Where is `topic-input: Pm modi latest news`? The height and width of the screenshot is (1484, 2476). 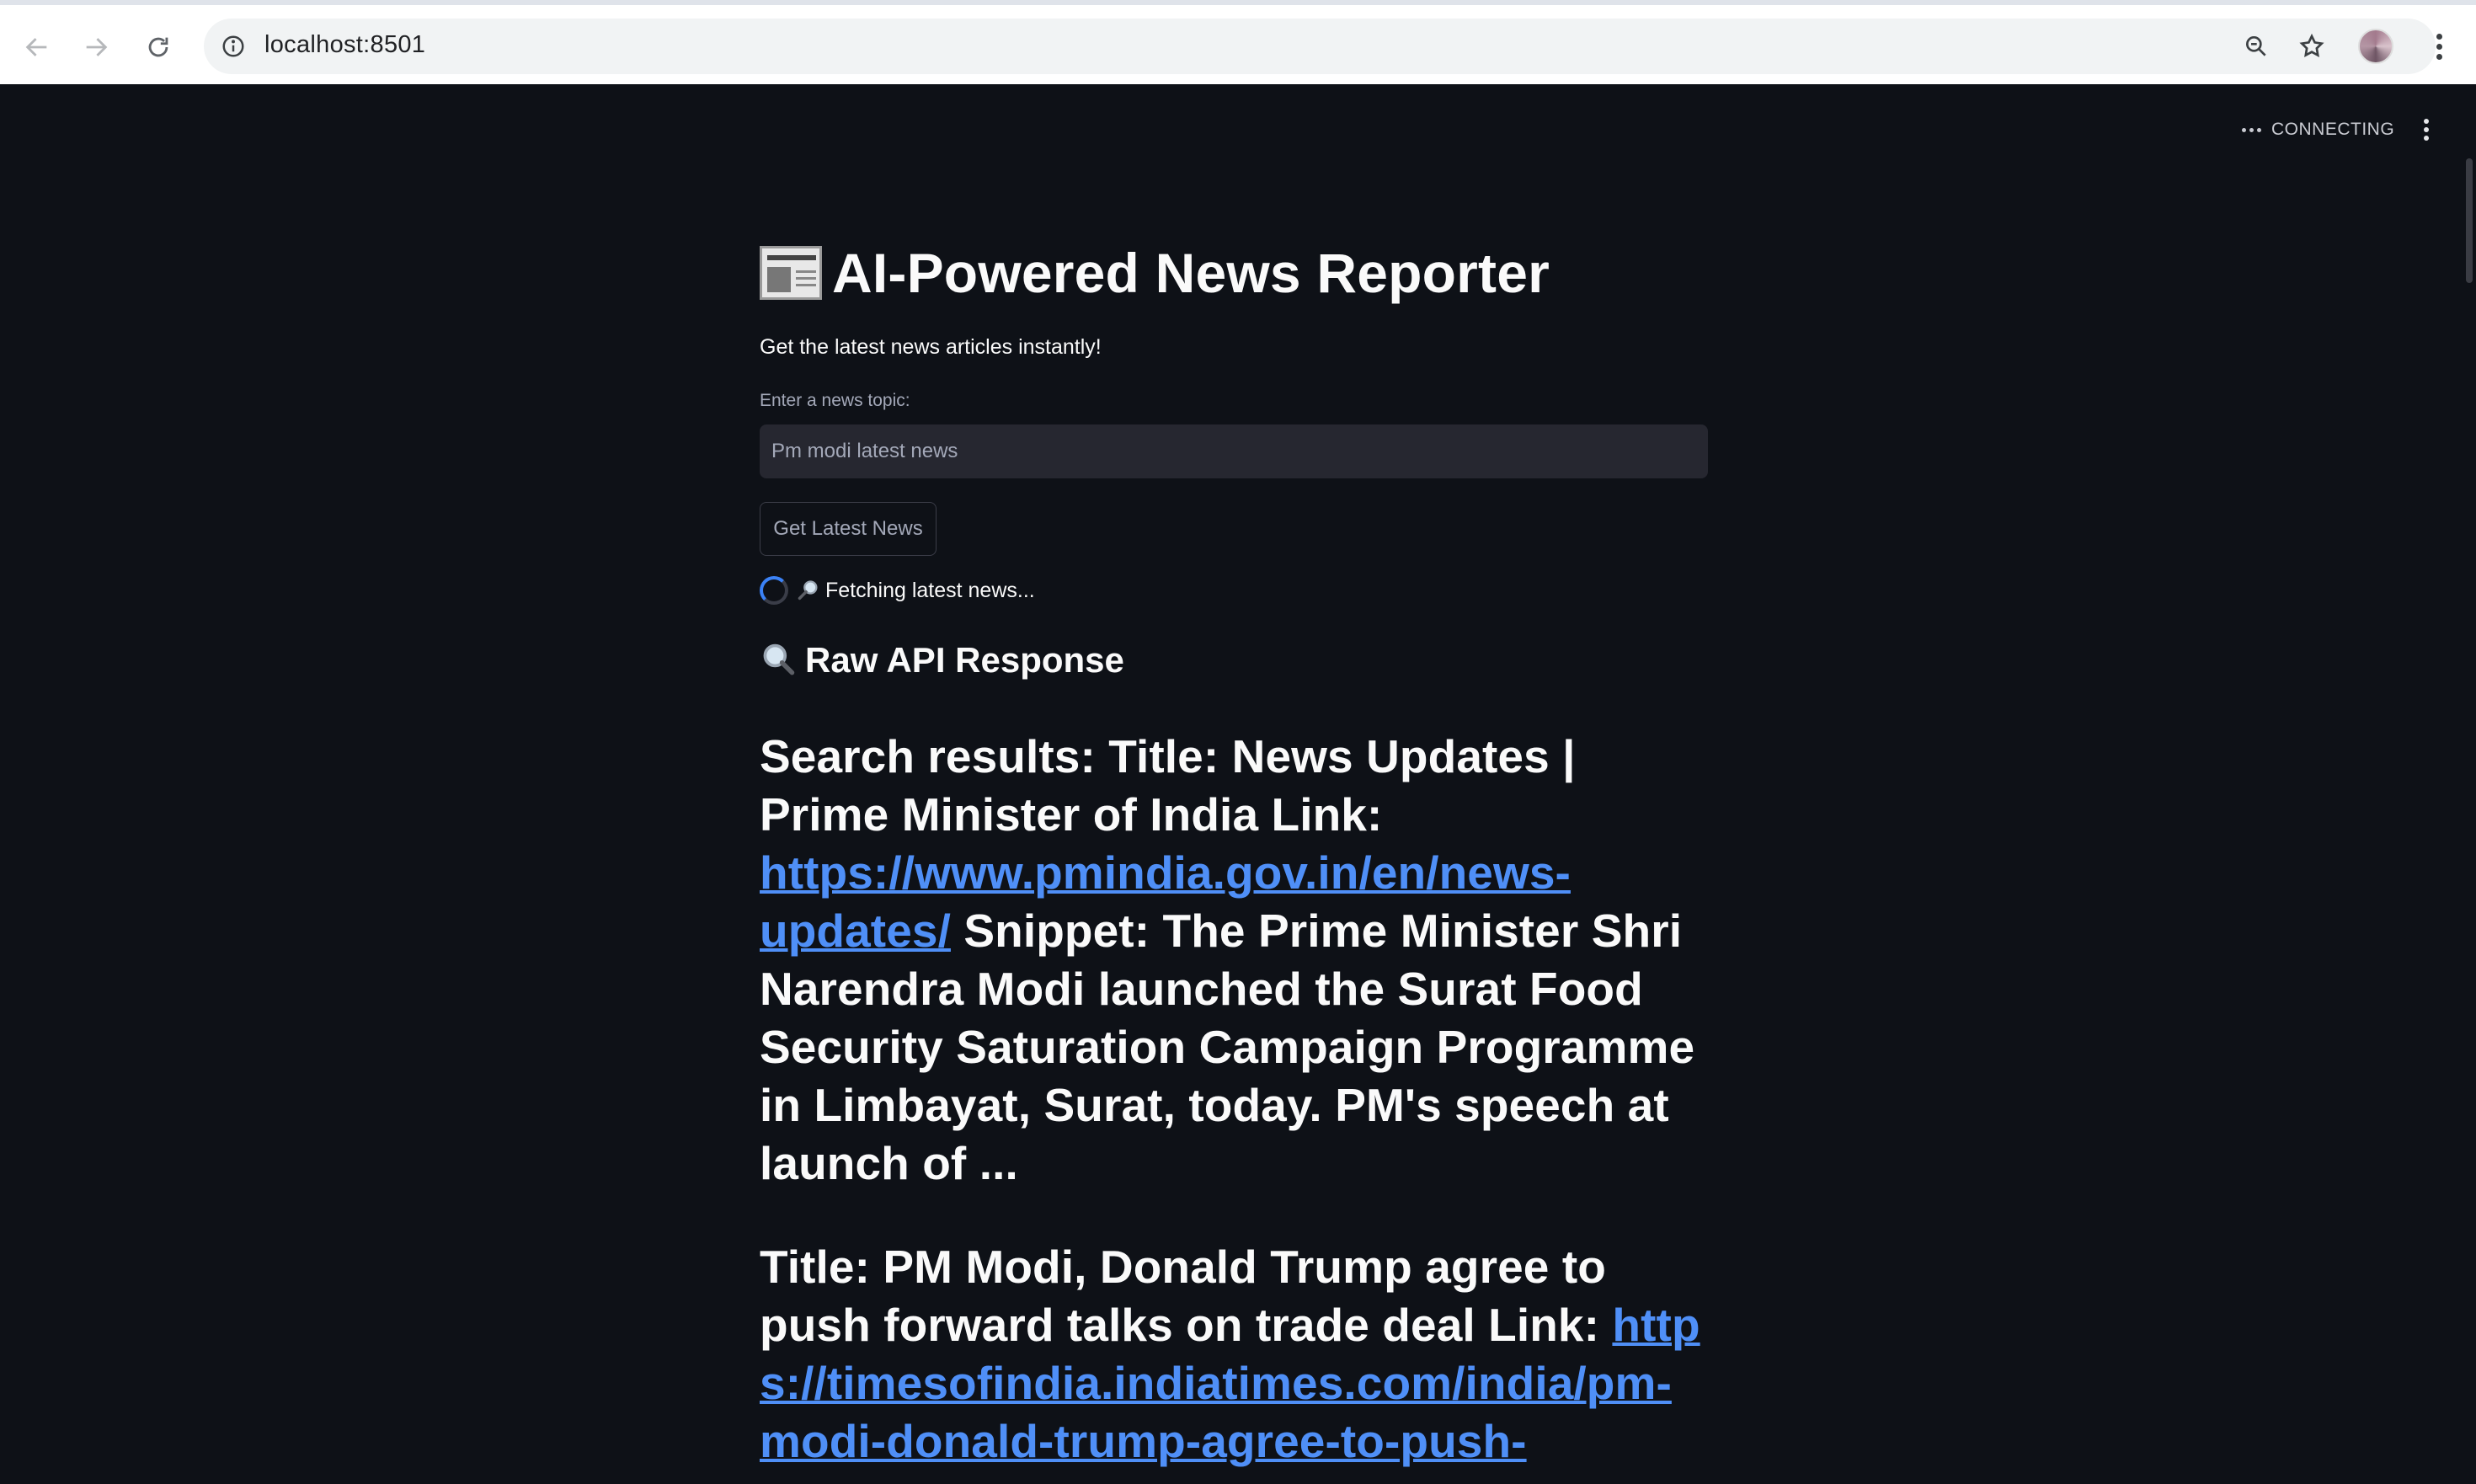
topic-input: Pm modi latest news is located at coordinates (1234, 451).